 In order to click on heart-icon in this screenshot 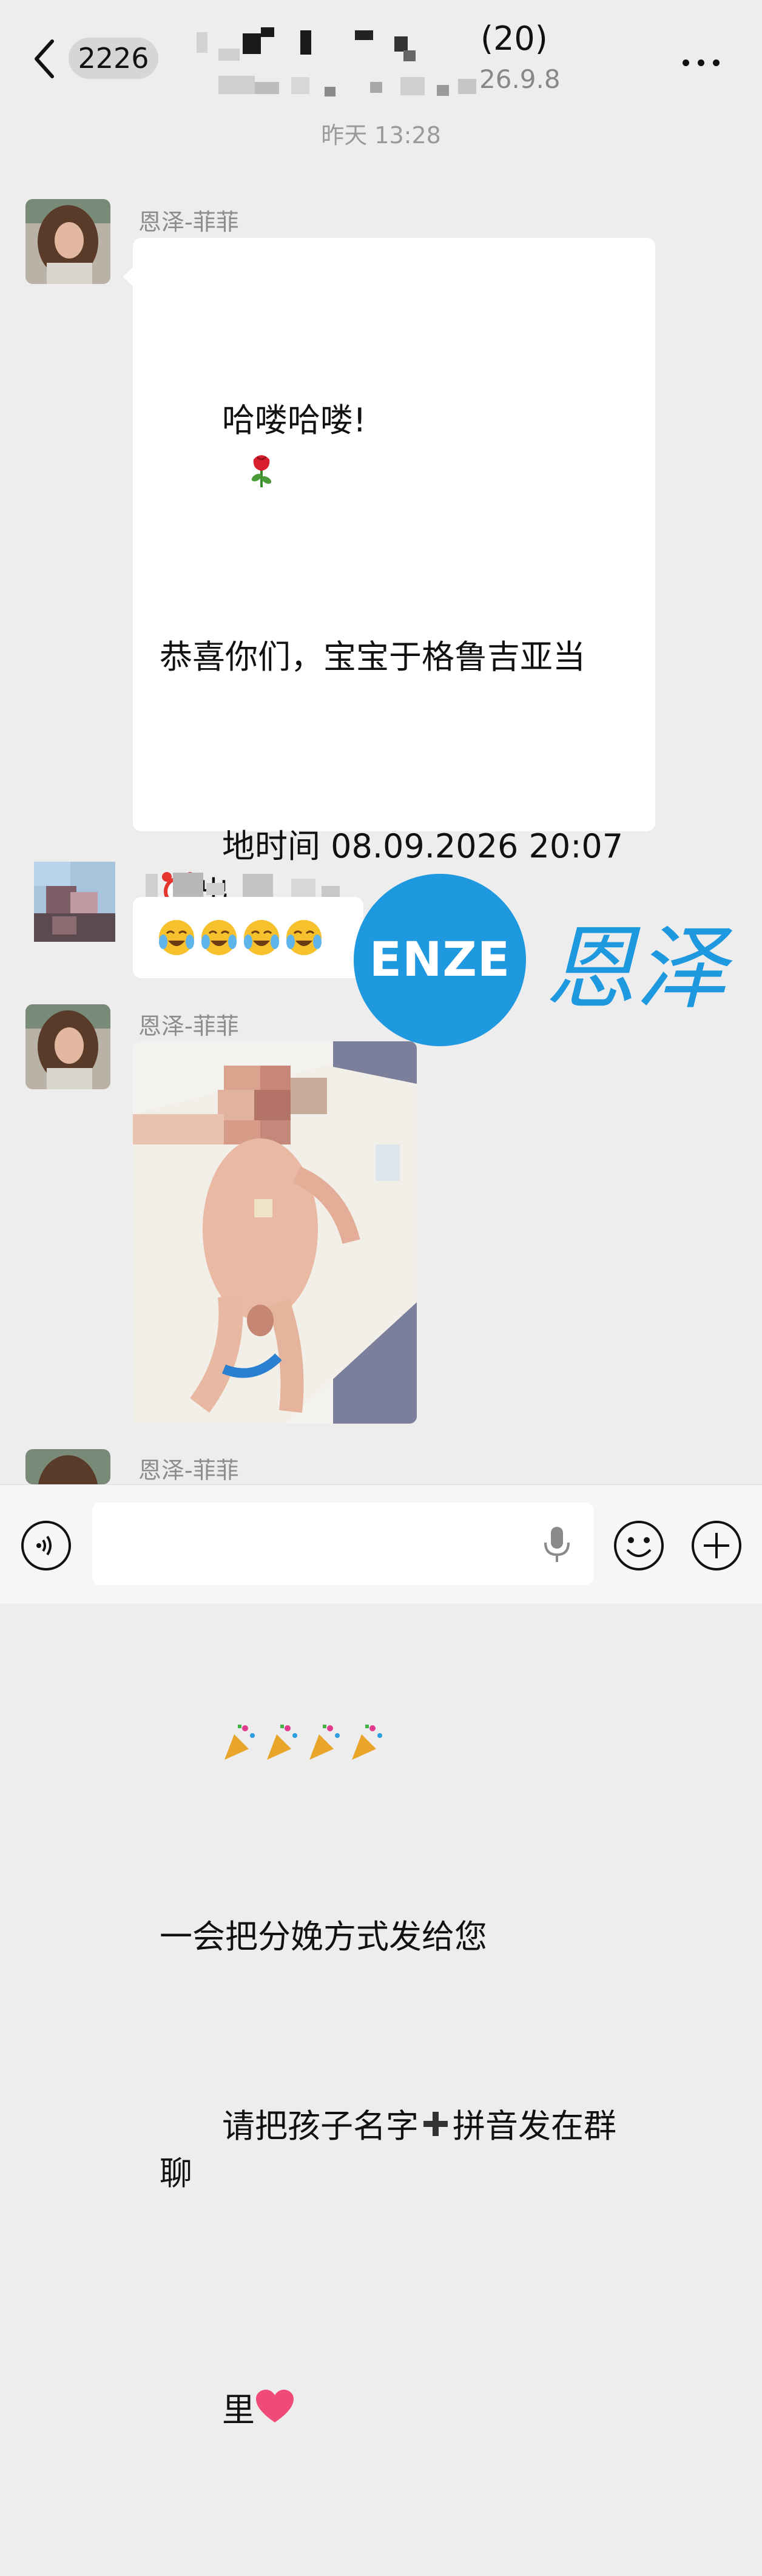, I will do `click(275, 2406)`.